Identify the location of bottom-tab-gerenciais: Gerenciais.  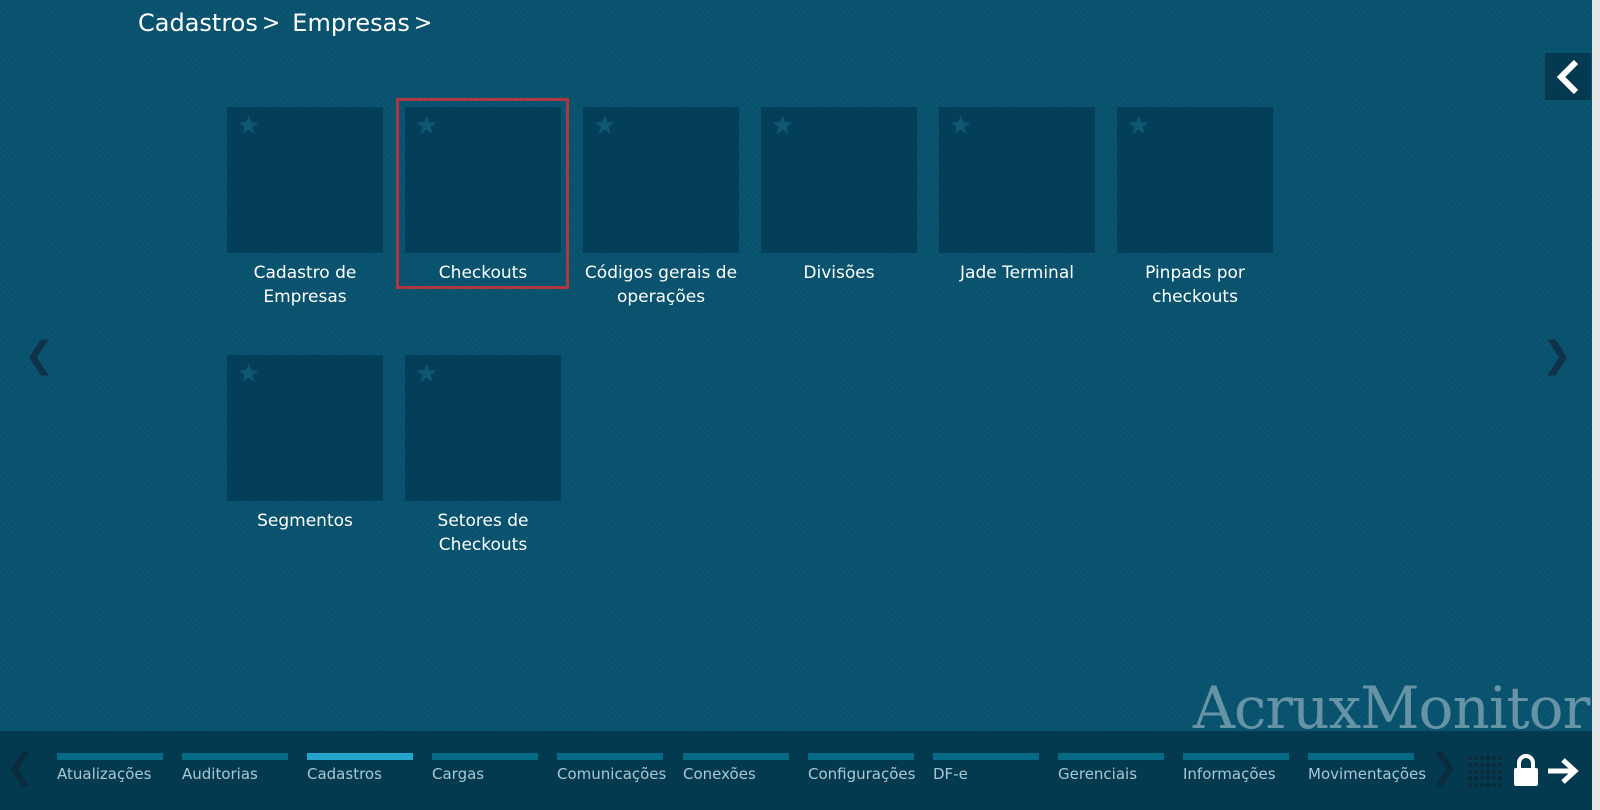
(1111, 768).